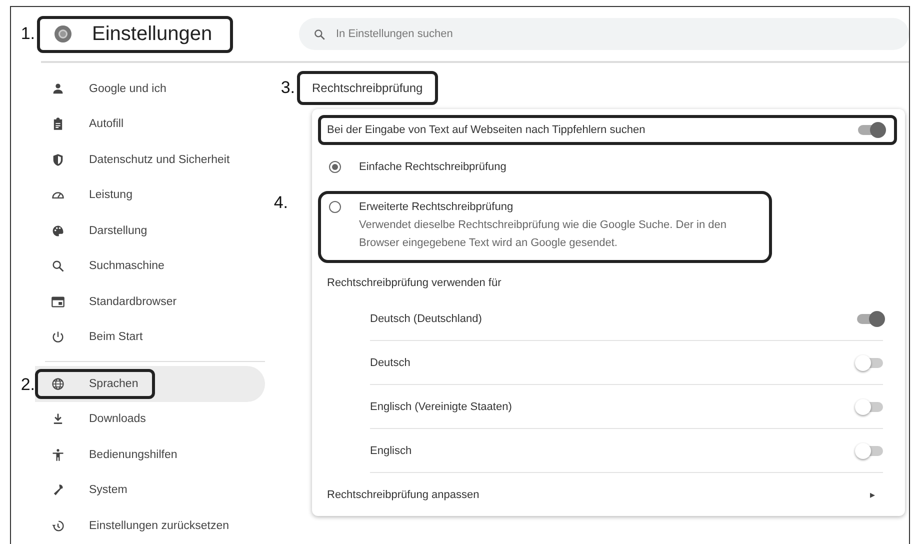 This screenshot has height=544, width=912. I want to click on globe-icon, so click(58, 383).